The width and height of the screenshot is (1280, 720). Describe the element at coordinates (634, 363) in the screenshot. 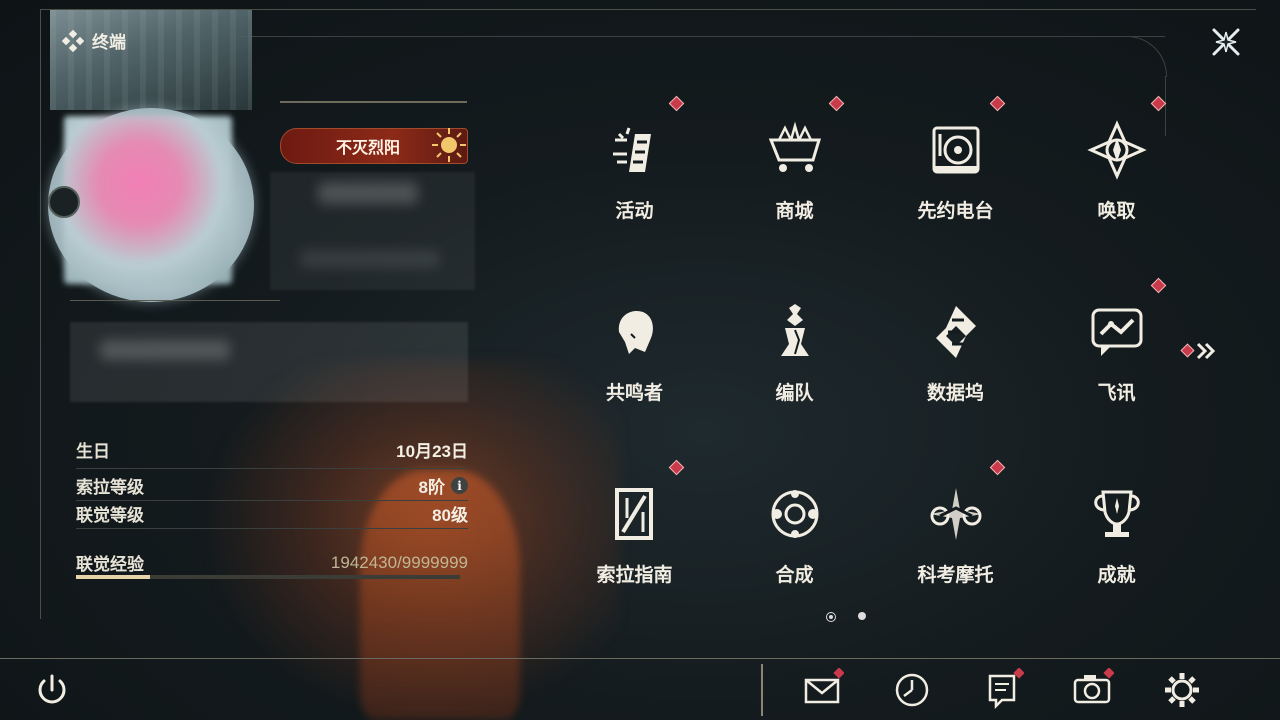

I see `menu-tile: 共鸣者` at that location.